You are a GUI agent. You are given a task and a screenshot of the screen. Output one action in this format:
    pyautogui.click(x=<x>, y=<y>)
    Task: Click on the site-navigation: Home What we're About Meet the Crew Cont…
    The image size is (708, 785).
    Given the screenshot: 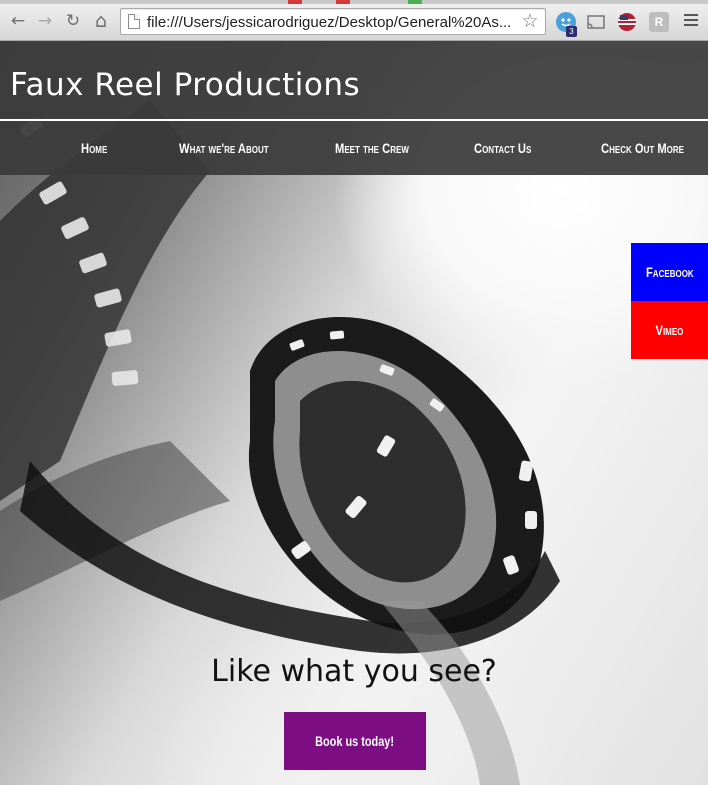 What is the action you would take?
    pyautogui.click(x=354, y=148)
    